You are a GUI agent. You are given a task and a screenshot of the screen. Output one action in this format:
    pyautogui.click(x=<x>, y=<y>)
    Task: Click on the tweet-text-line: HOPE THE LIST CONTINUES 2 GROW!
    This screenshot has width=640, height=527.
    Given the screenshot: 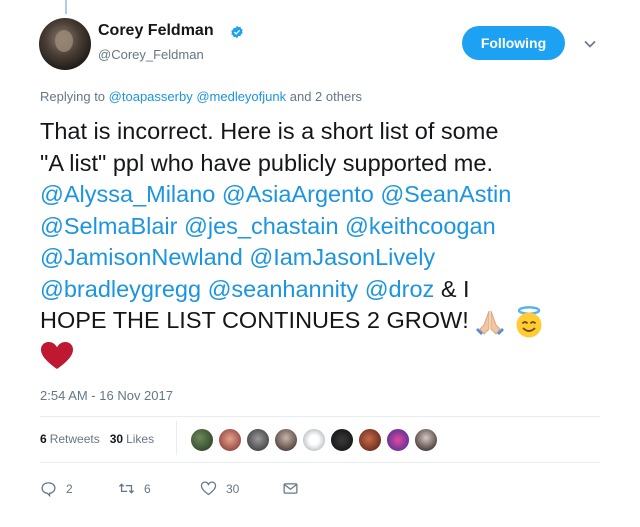 What is the action you would take?
    pyautogui.click(x=254, y=320)
    